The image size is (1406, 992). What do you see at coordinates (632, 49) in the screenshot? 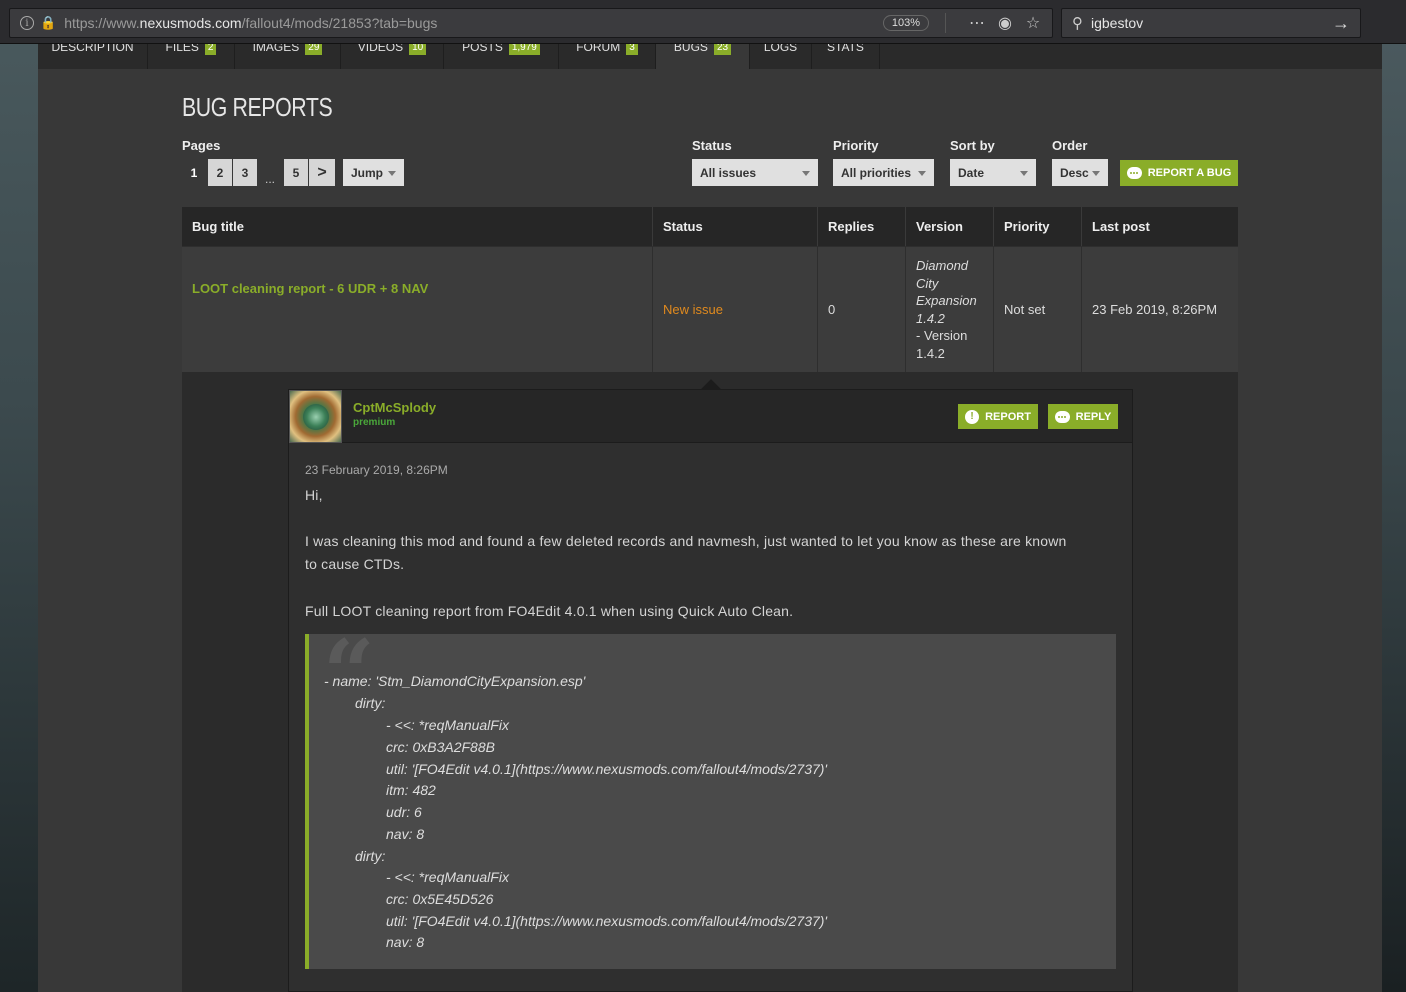
I see `tab-count-badge: 3` at bounding box center [632, 49].